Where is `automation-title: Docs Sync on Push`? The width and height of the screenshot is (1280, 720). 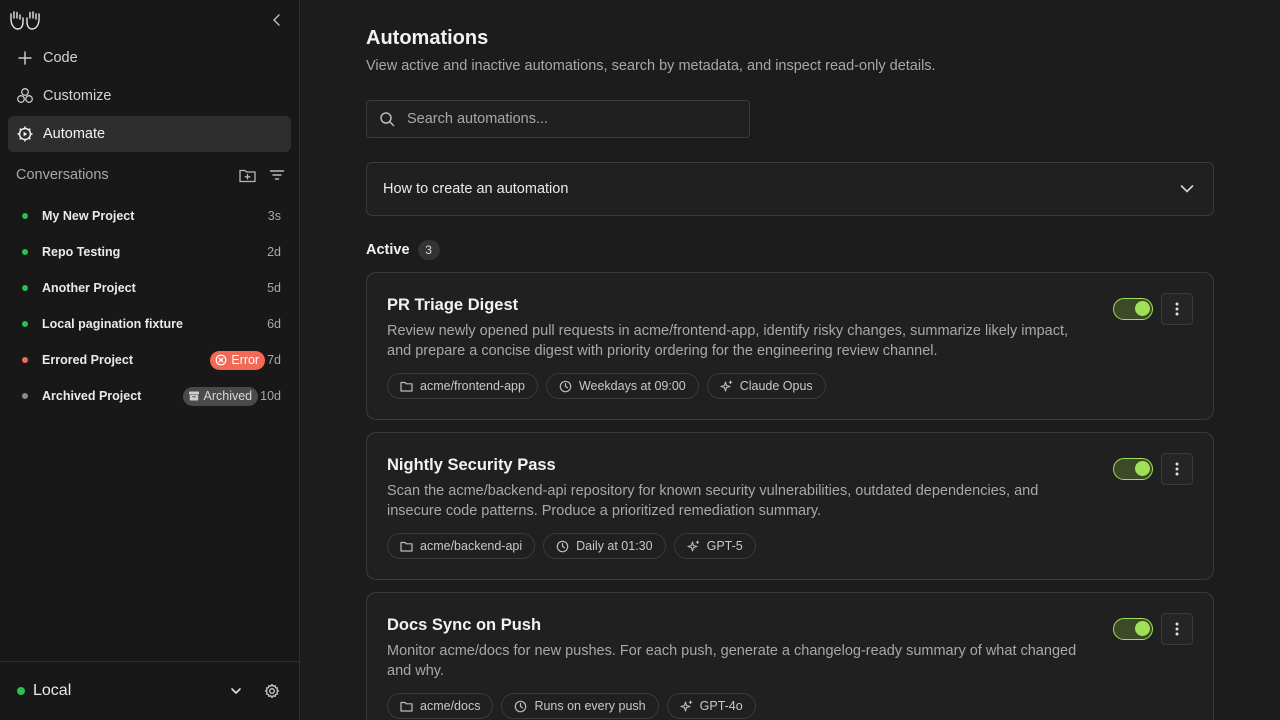
automation-title: Docs Sync on Push is located at coordinates (464, 625).